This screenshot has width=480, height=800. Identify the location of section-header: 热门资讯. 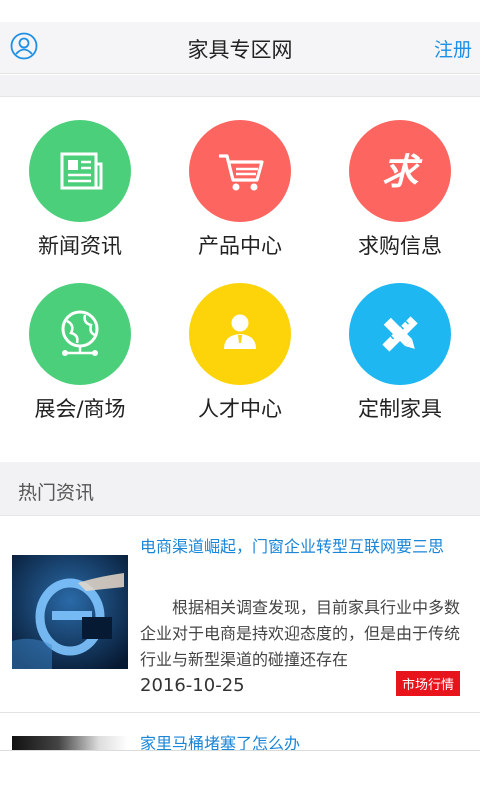
(240, 489).